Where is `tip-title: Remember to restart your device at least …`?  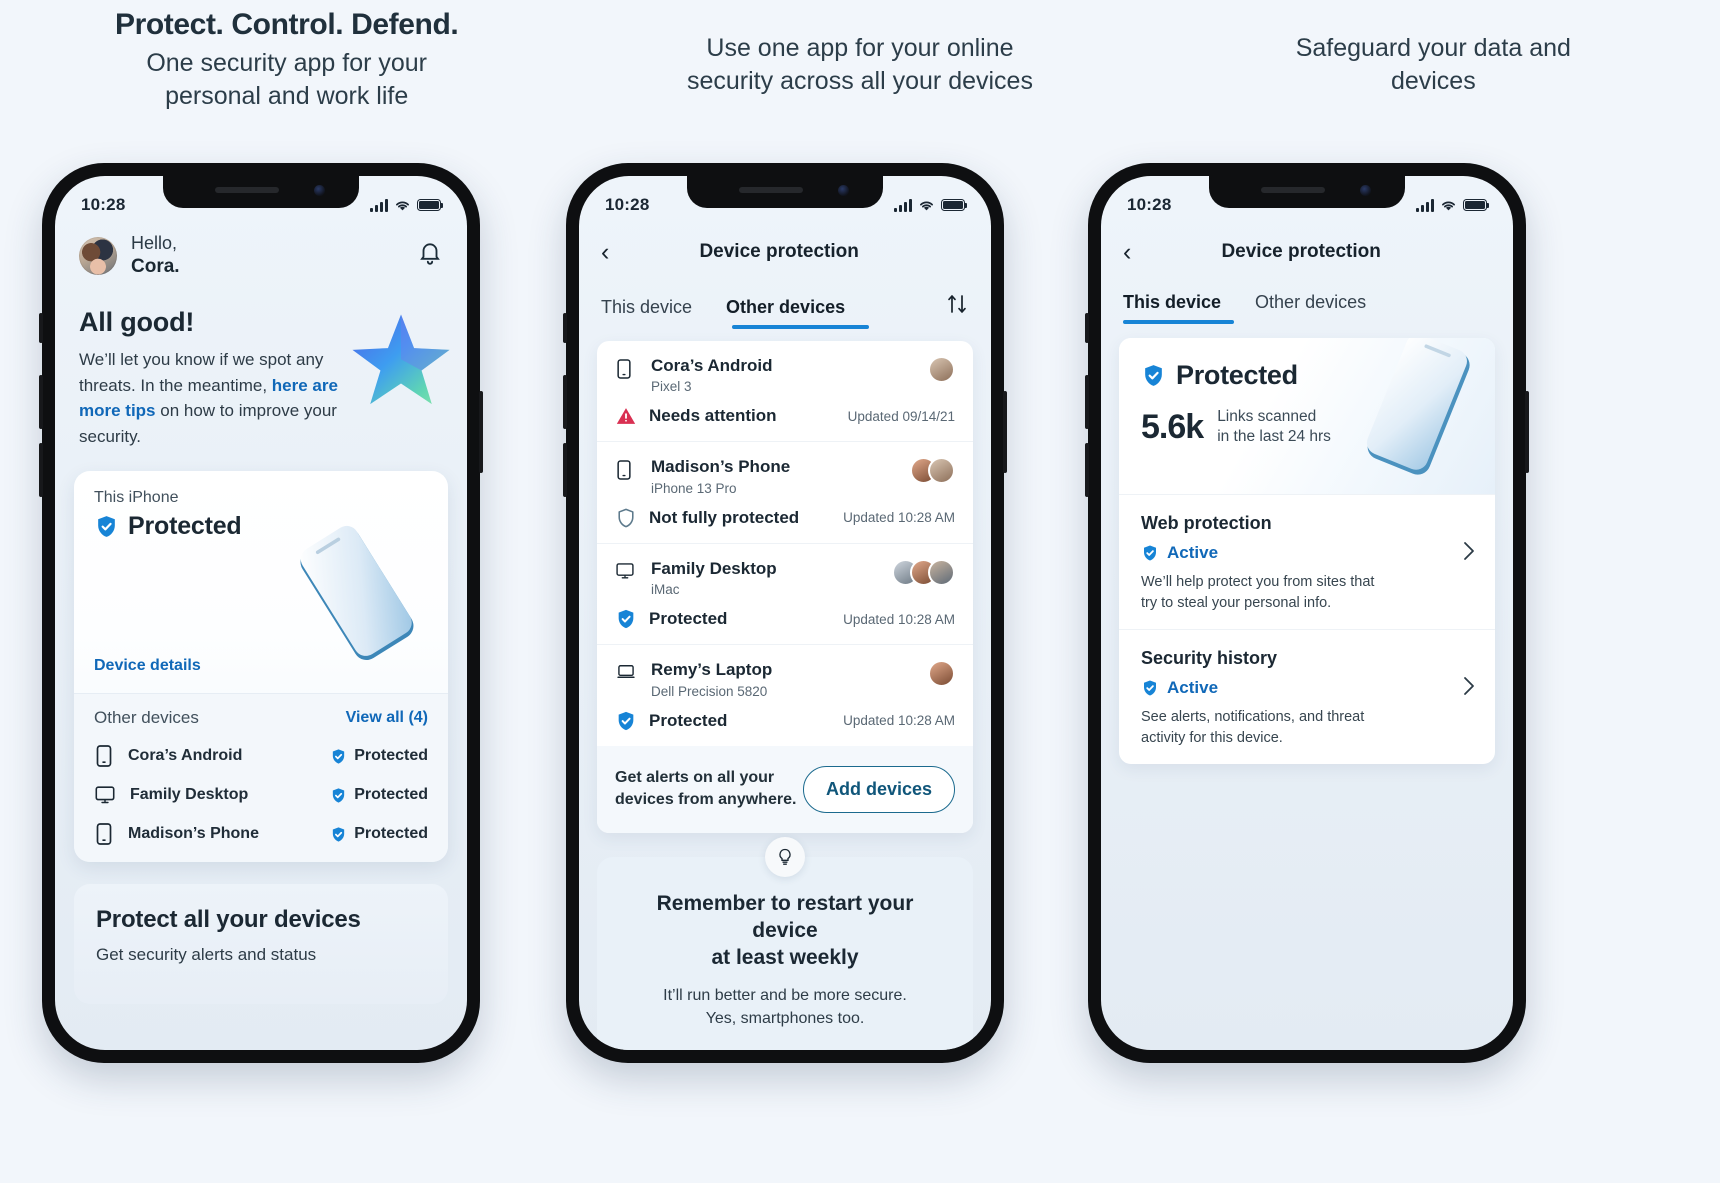
tip-title: Remember to restart your device at least … is located at coordinates (785, 930).